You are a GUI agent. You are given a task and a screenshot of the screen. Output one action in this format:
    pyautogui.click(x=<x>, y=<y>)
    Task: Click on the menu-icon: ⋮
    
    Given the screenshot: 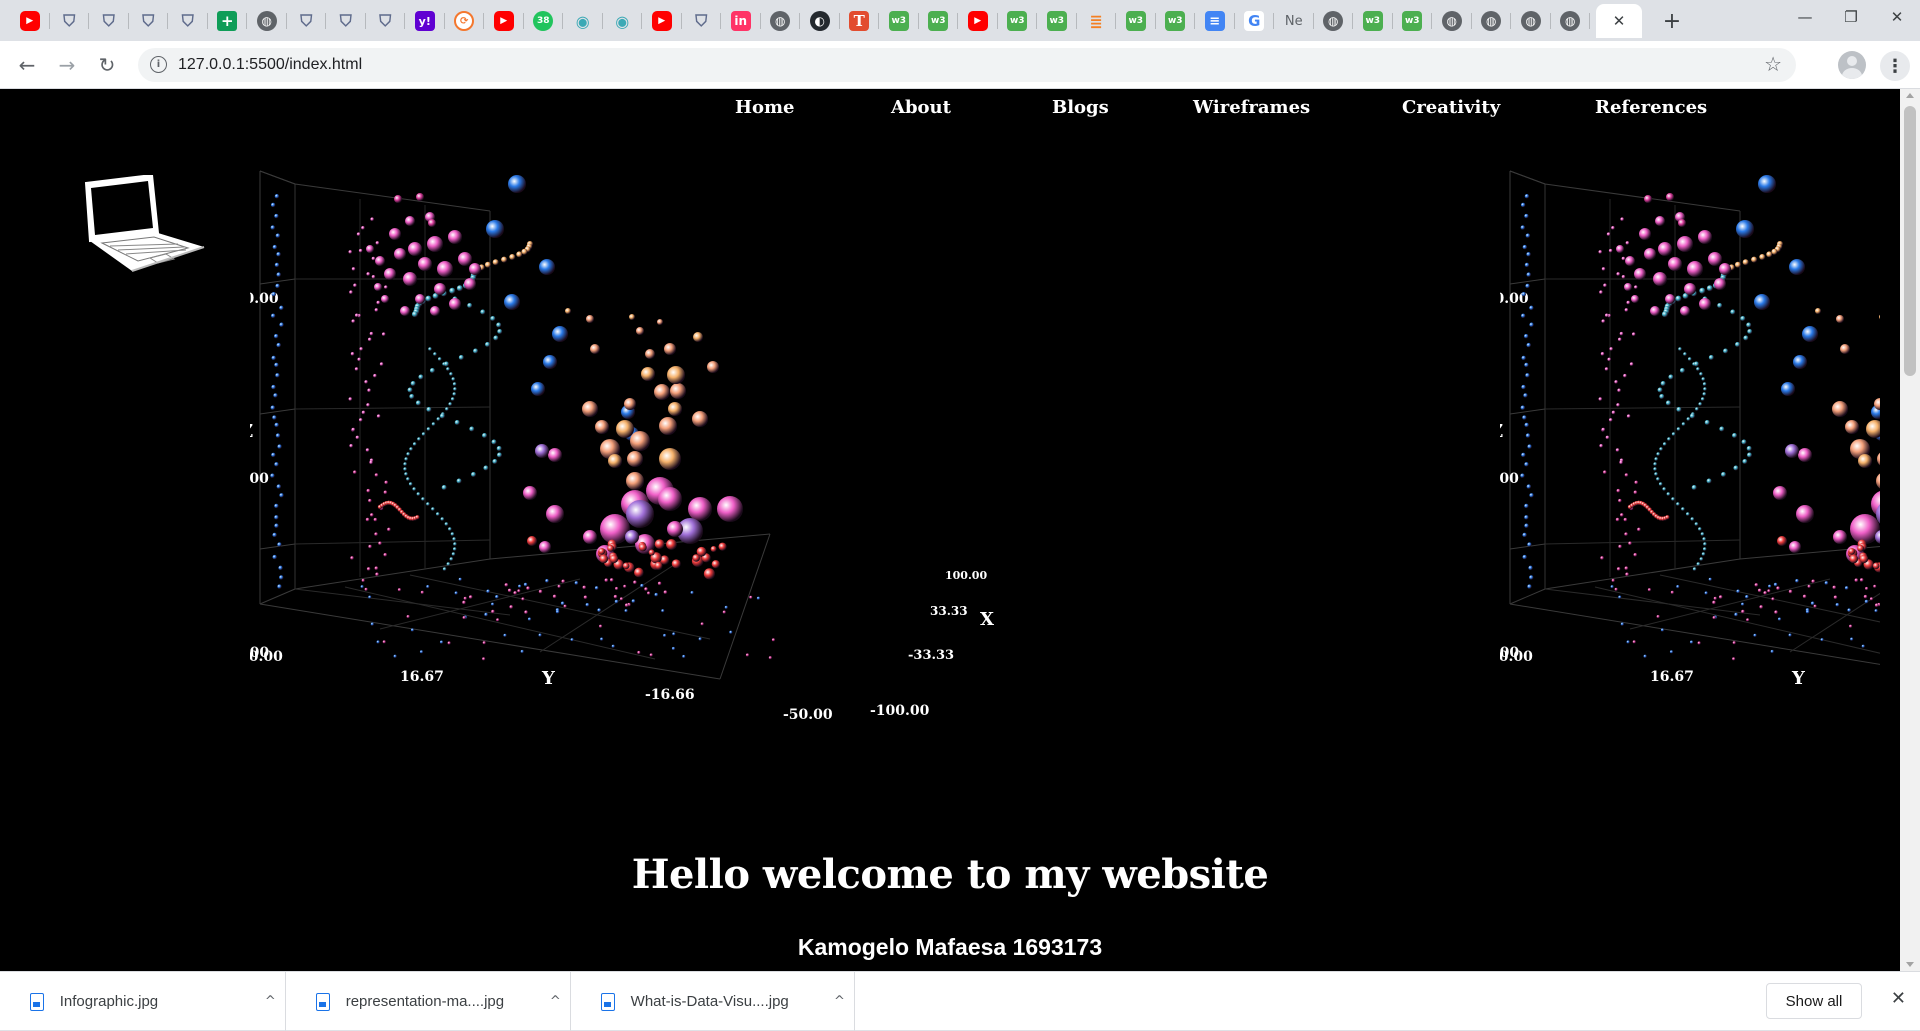 What is the action you would take?
    pyautogui.click(x=1895, y=66)
    